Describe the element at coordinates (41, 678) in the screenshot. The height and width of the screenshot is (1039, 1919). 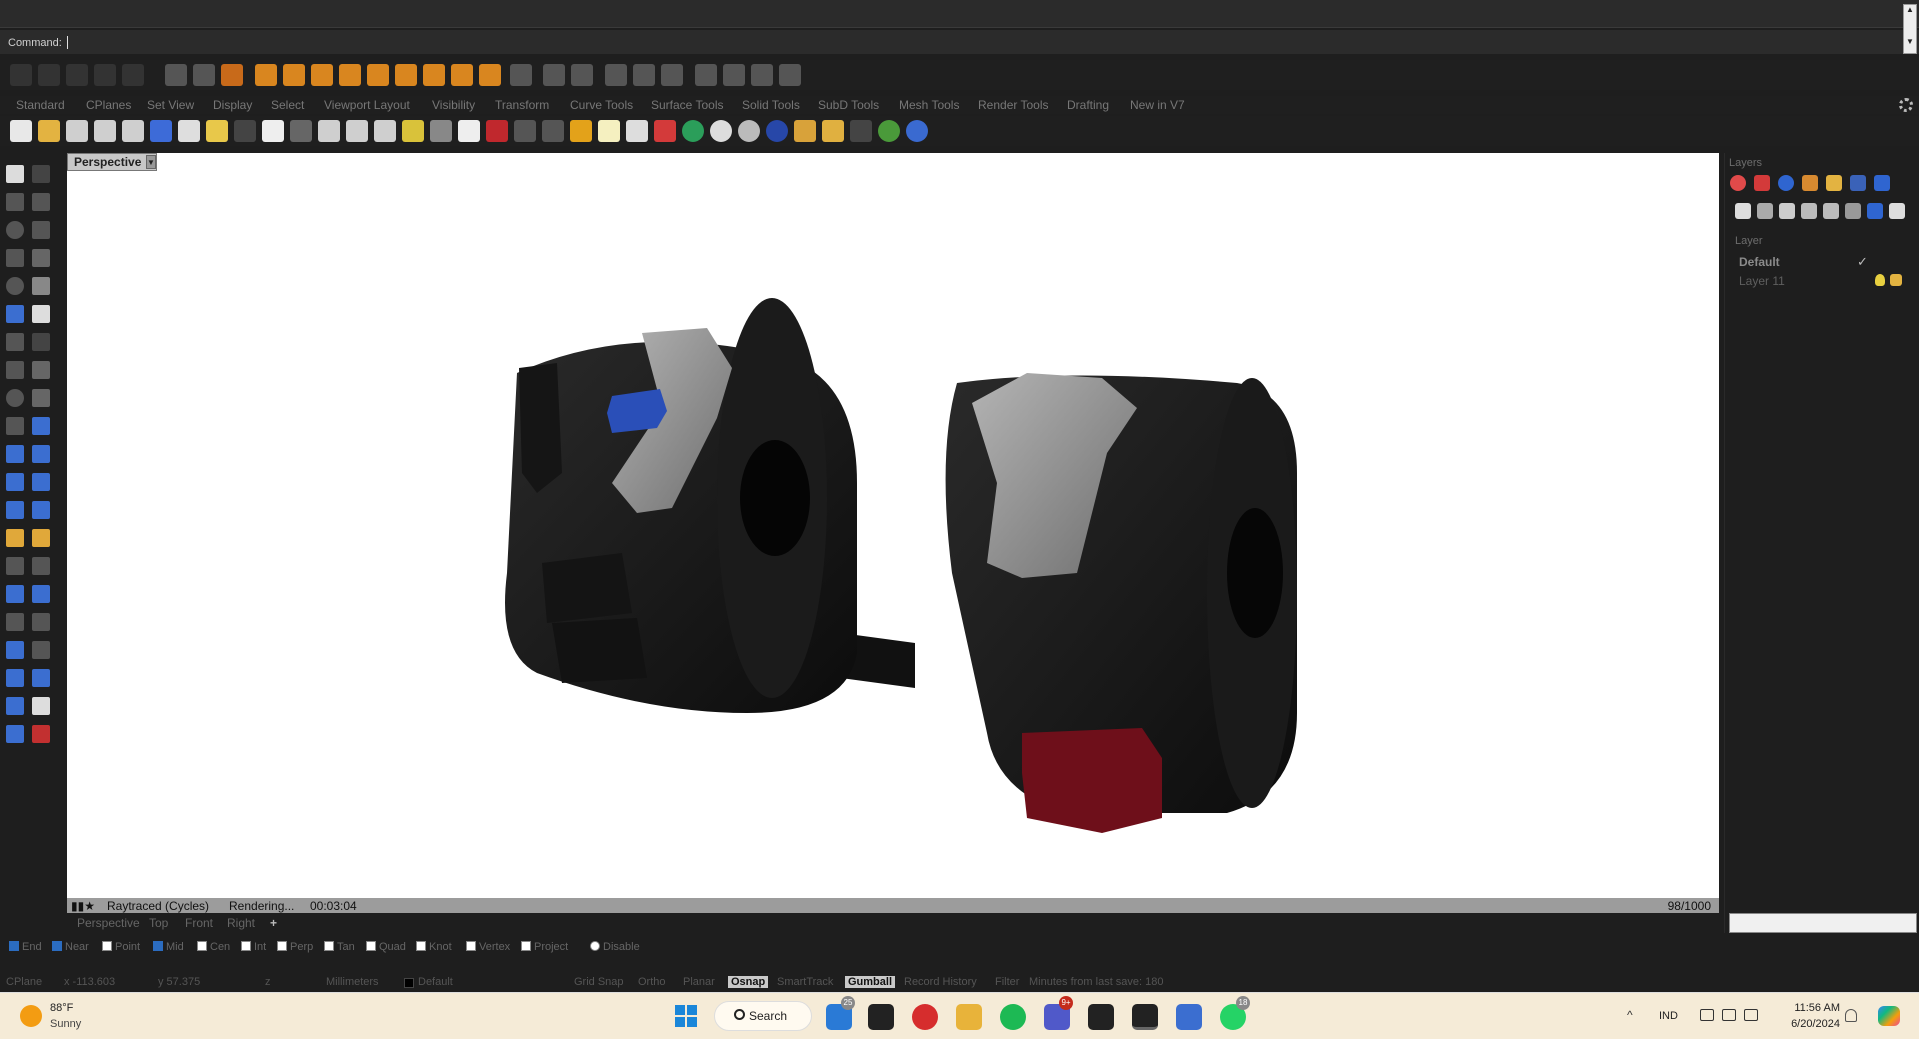
I see `analyze-tool-icon` at that location.